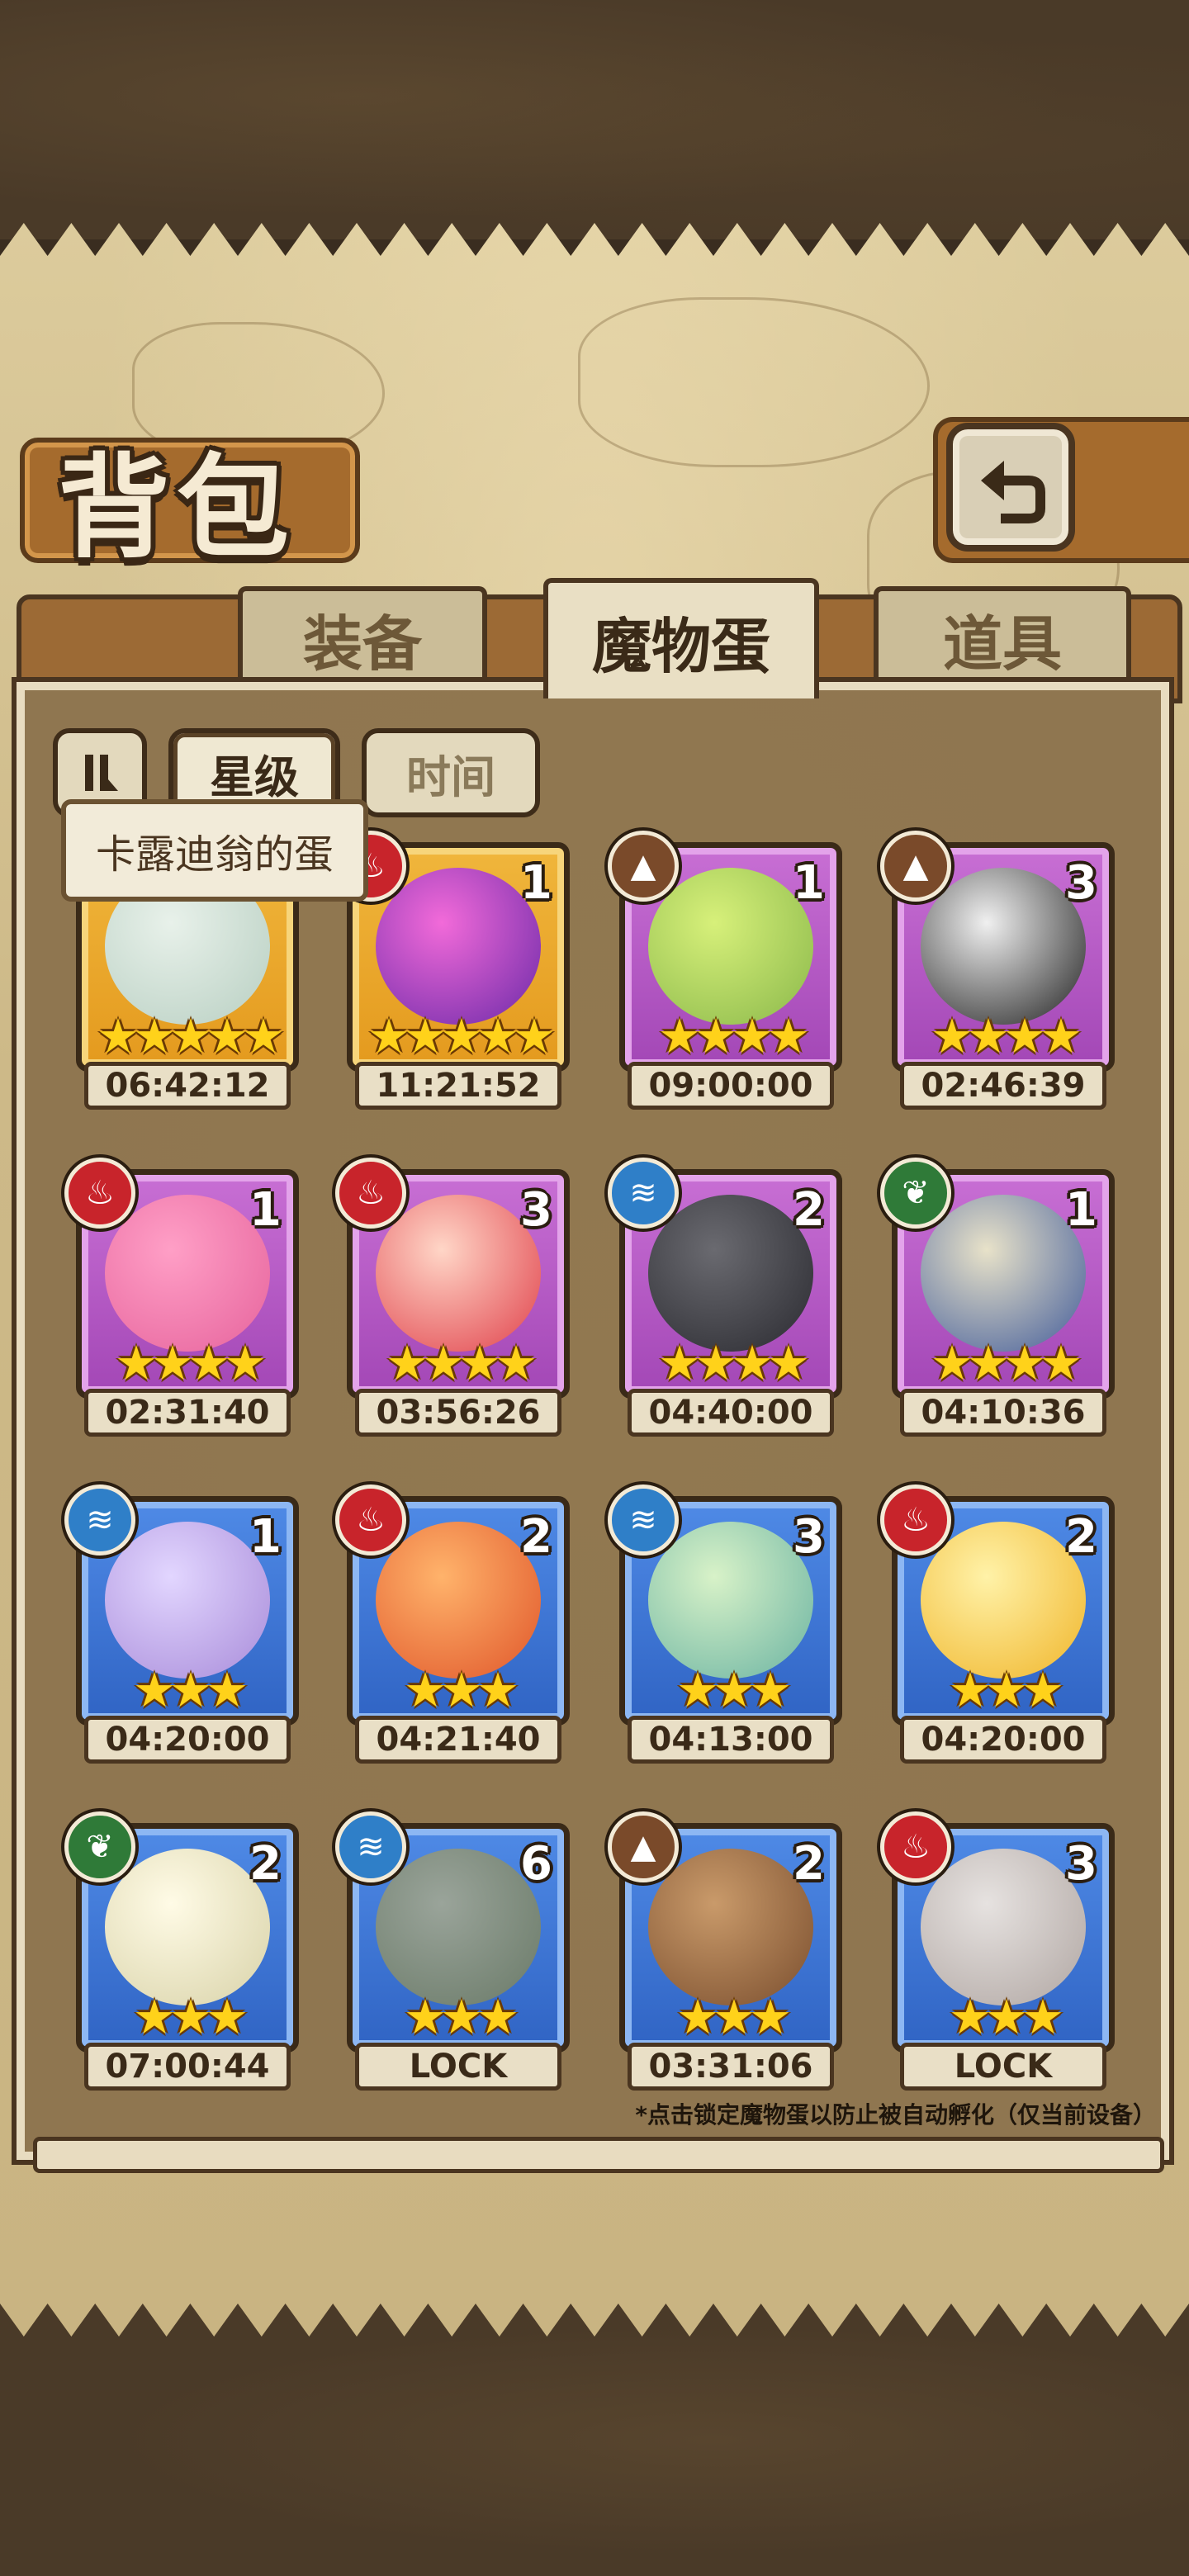 Image resolution: width=1189 pixels, height=2576 pixels. What do you see at coordinates (1002, 644) in the screenshot?
I see `tab-items-label: 道具` at bounding box center [1002, 644].